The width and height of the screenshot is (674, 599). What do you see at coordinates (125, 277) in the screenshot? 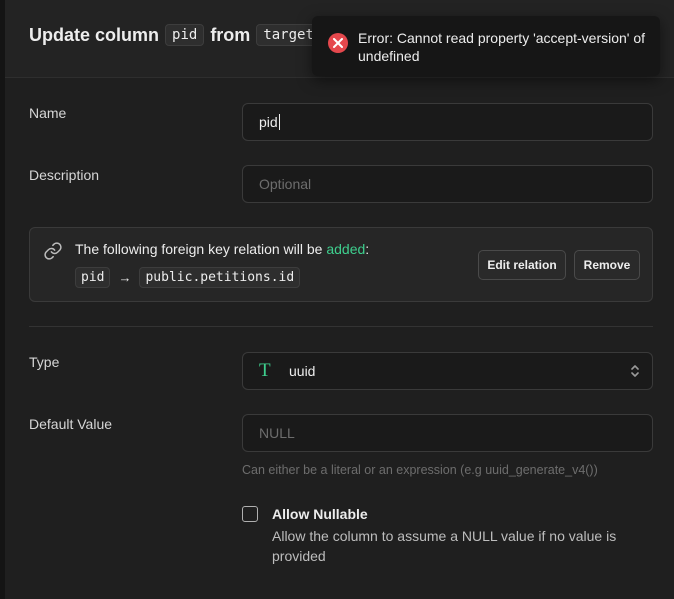
I see `arrow-right-icon: →` at bounding box center [125, 277].